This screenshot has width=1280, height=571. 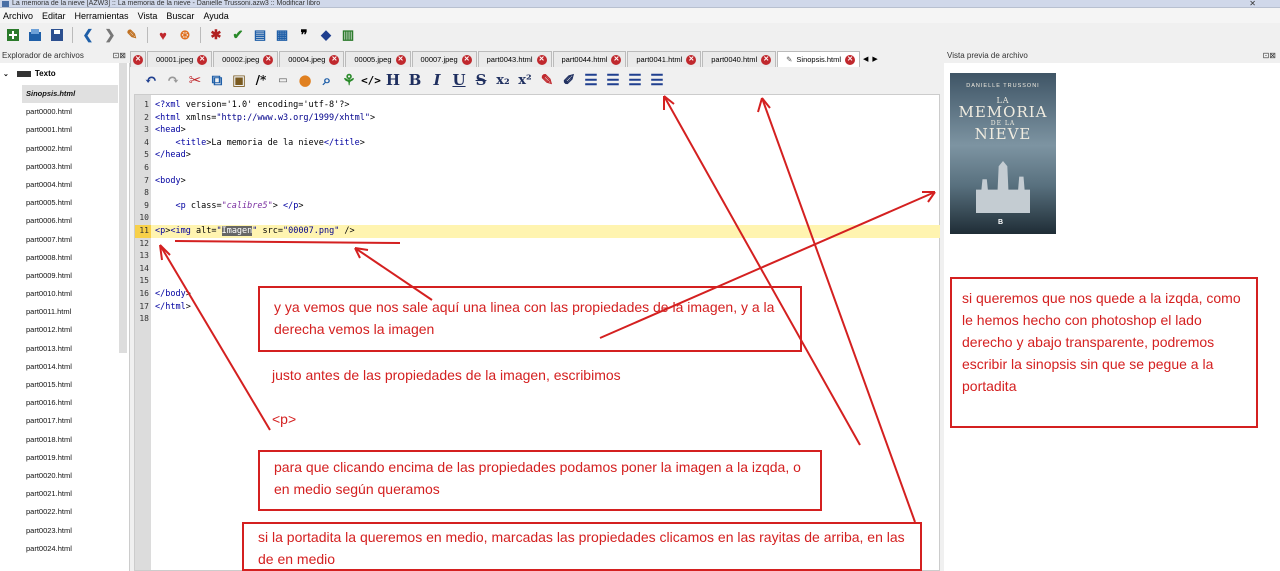 I want to click on file-item: part0013.html, so click(x=64, y=349).